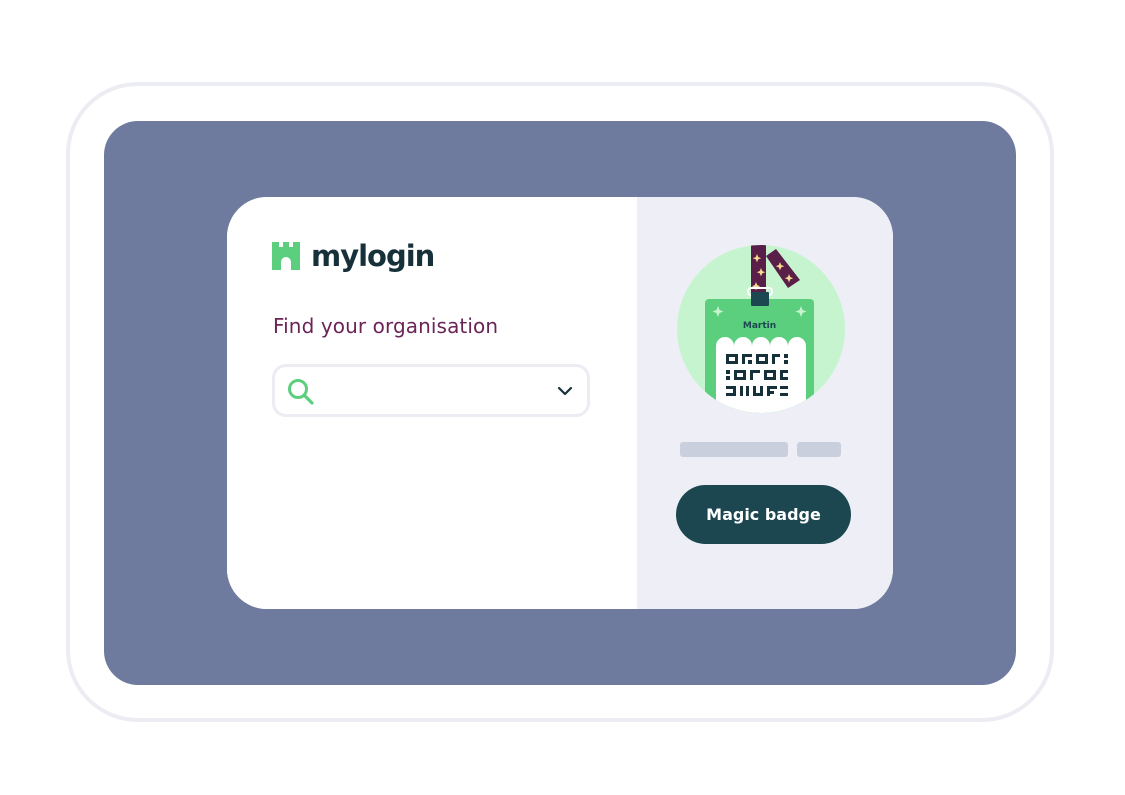 The width and height of the screenshot is (1125, 795). I want to click on magic-badge-illustration: Martin, so click(761, 329).